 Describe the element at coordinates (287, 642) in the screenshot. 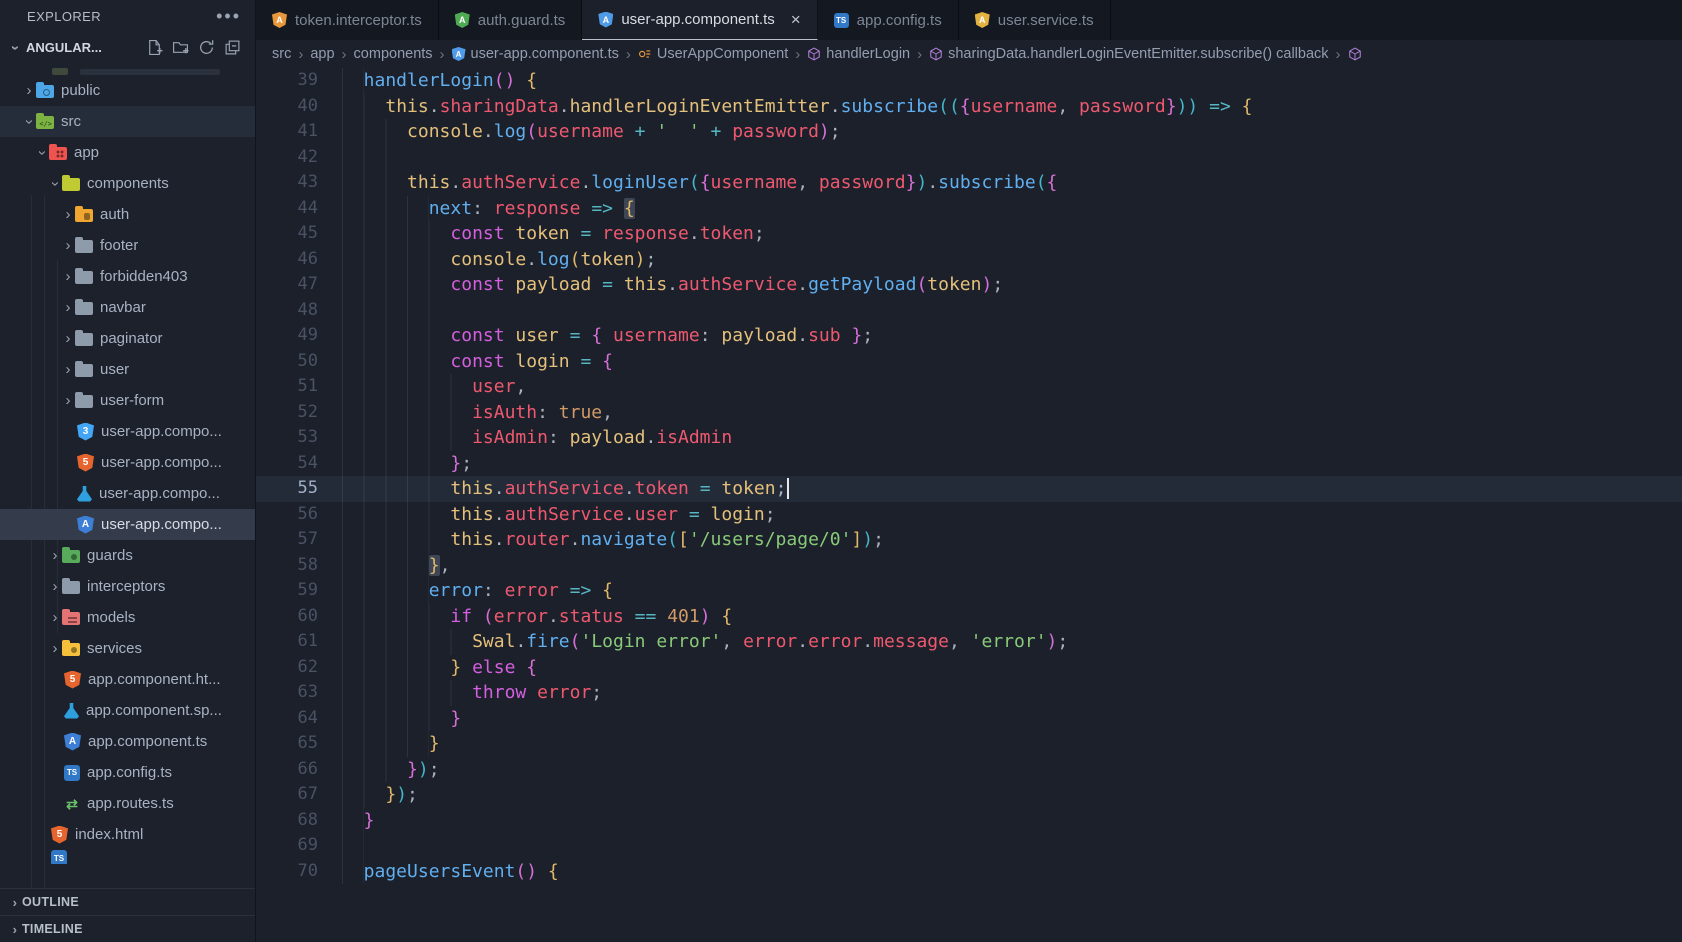

I see `line-number: 61` at that location.